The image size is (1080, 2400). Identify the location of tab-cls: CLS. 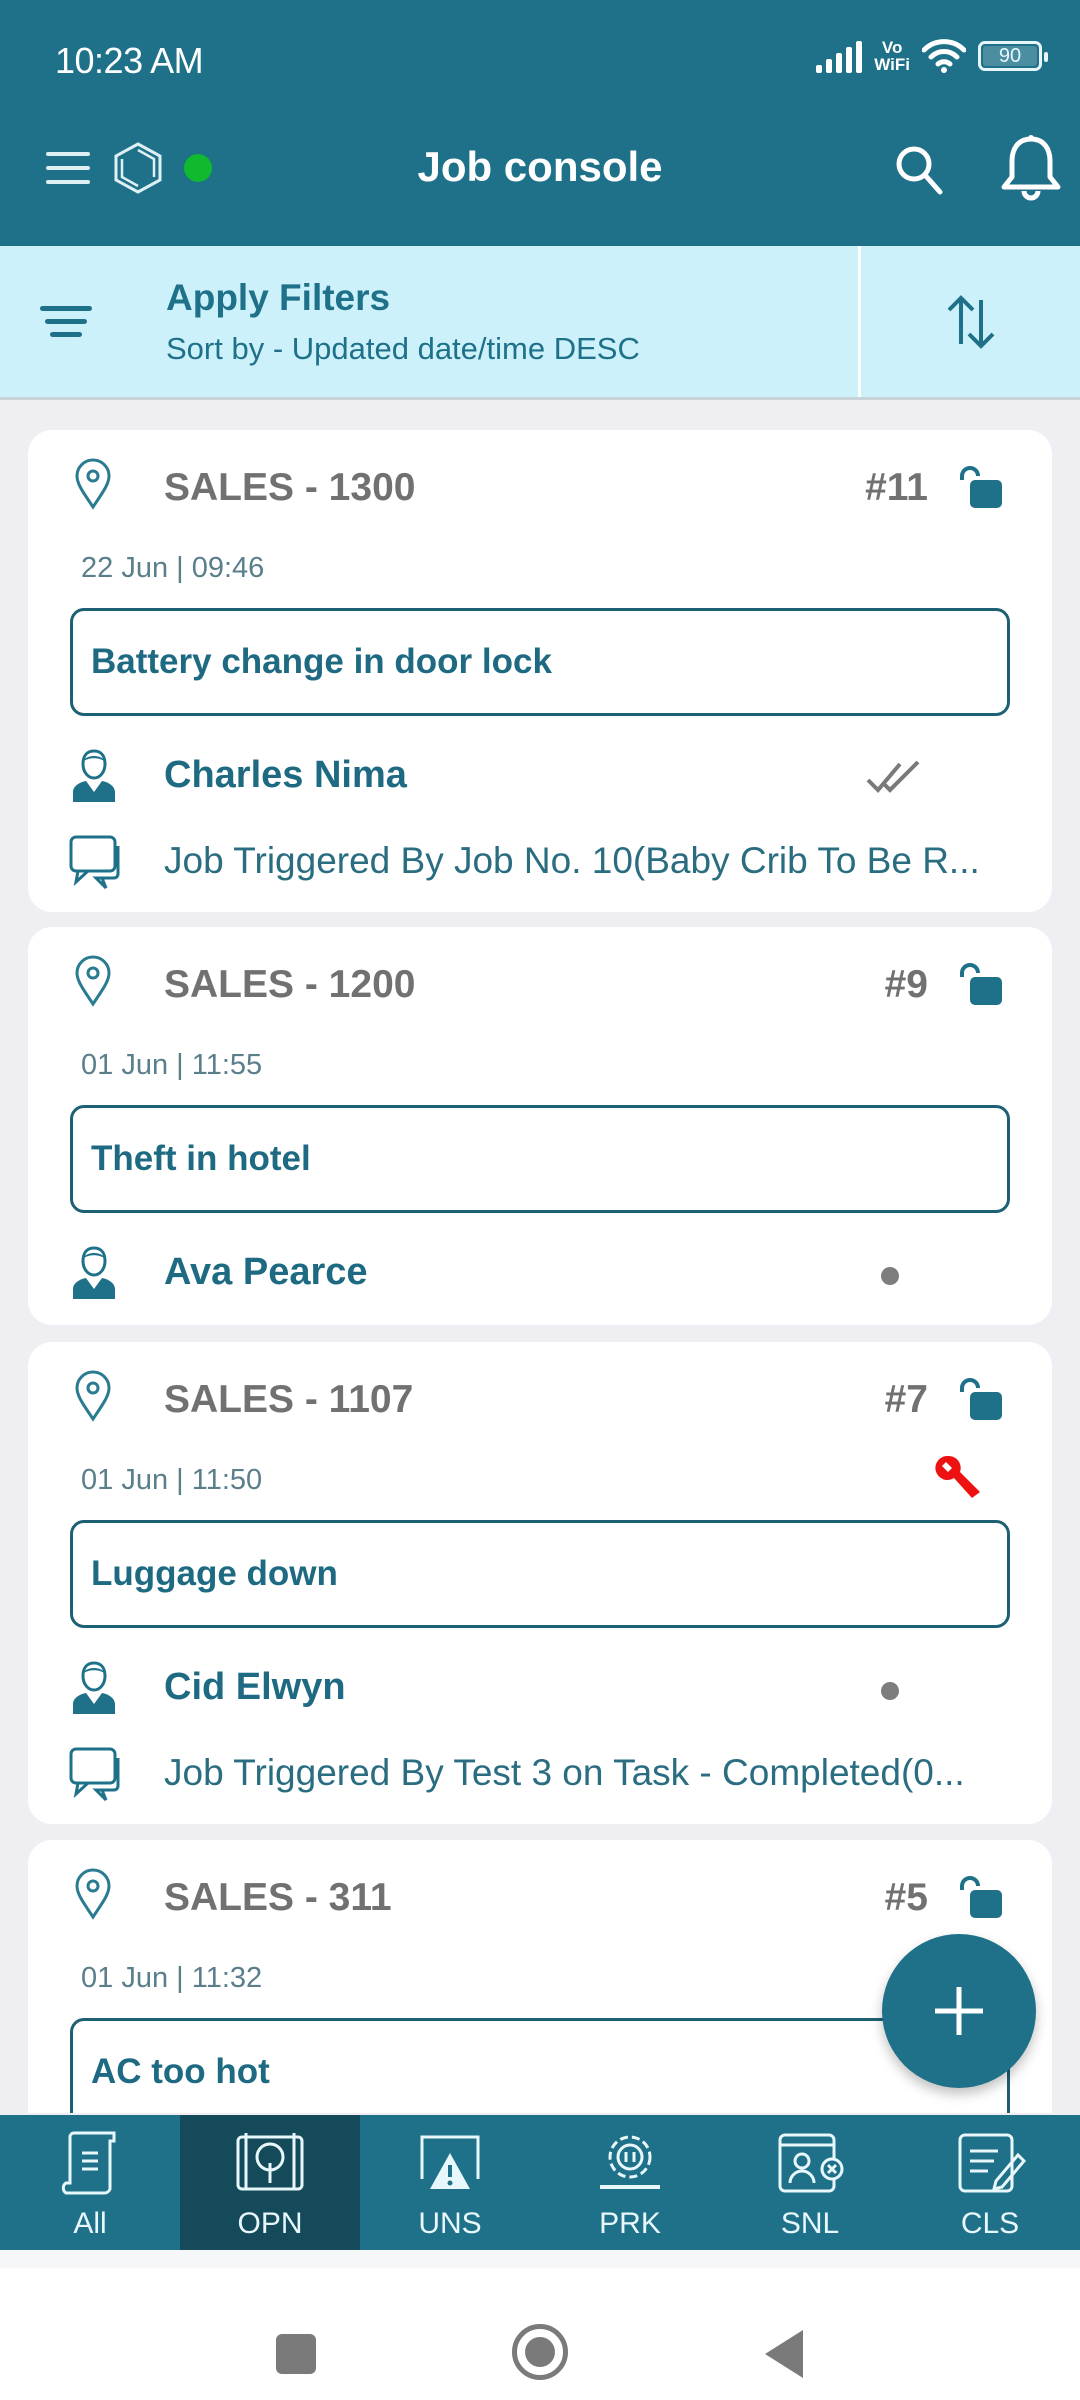
(990, 2182).